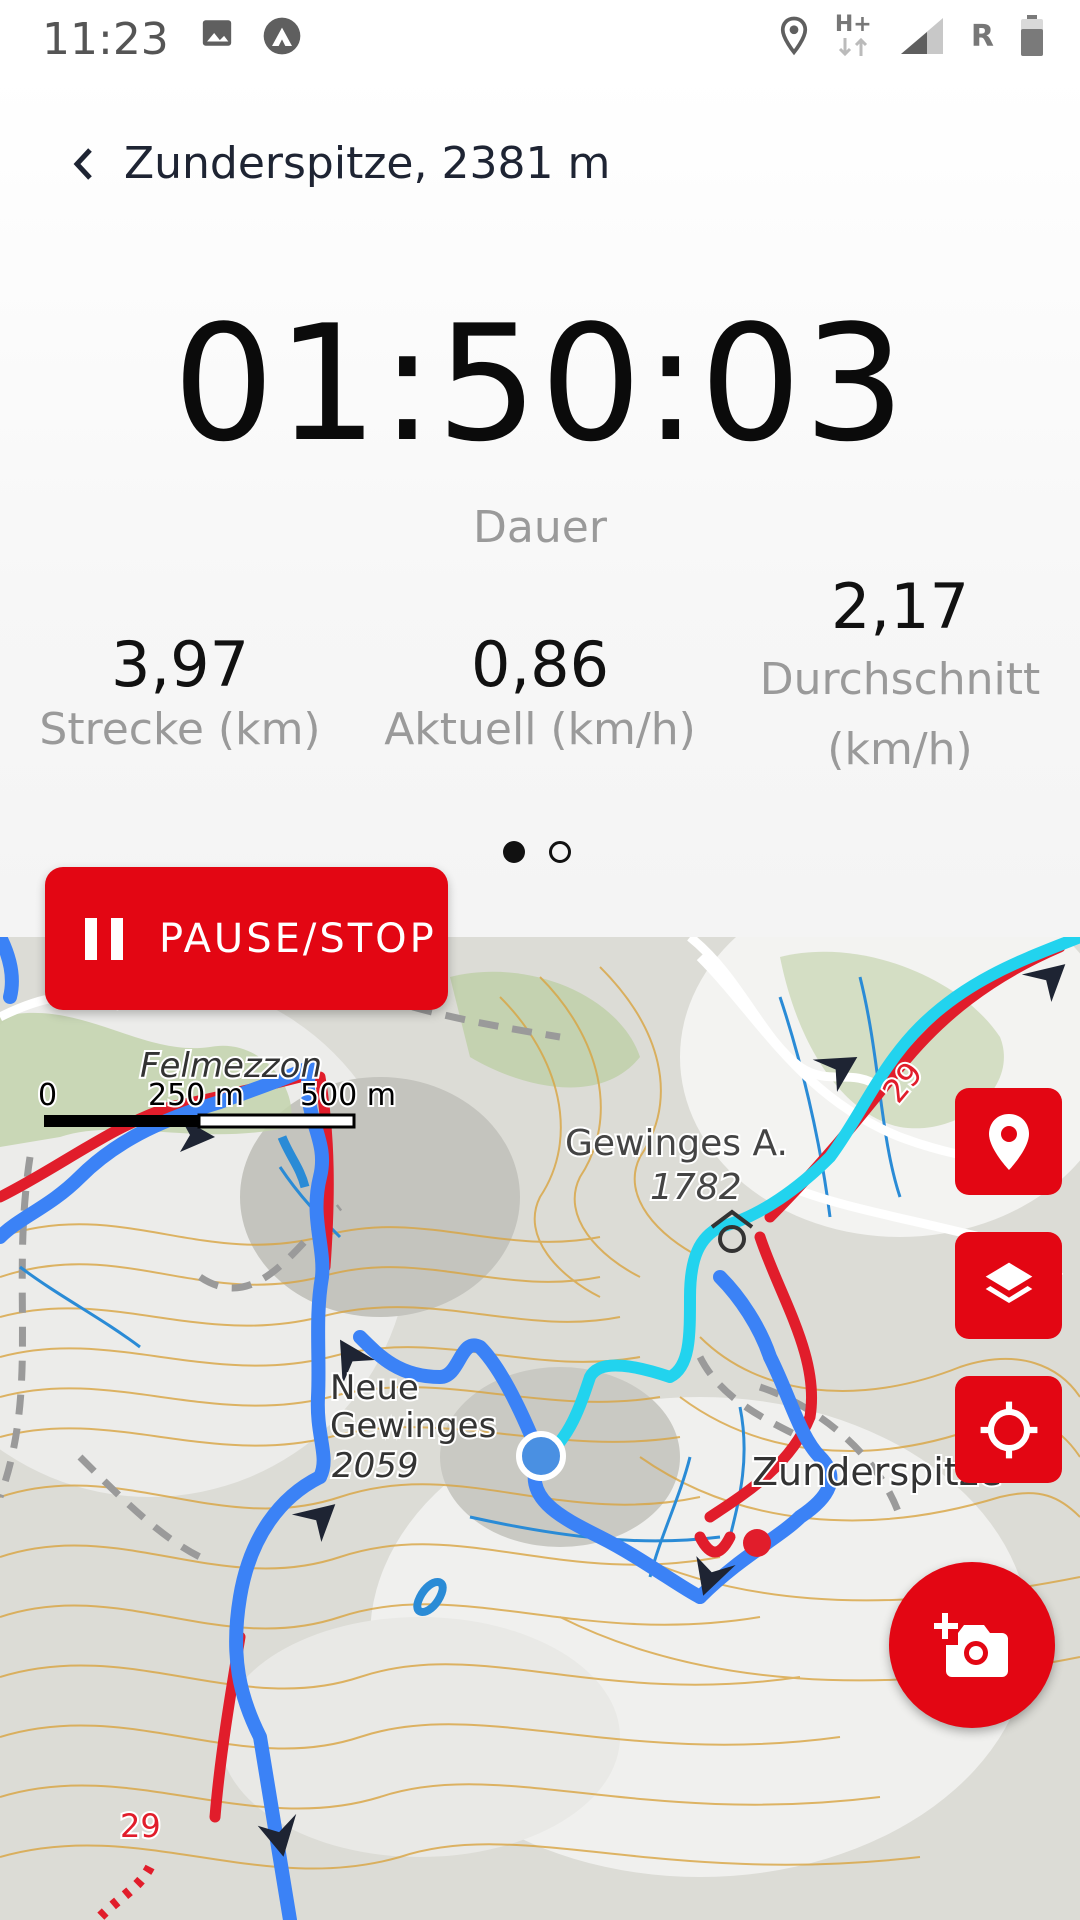 The height and width of the screenshot is (1920, 1080). I want to click on recenter-button, so click(1008, 1429).